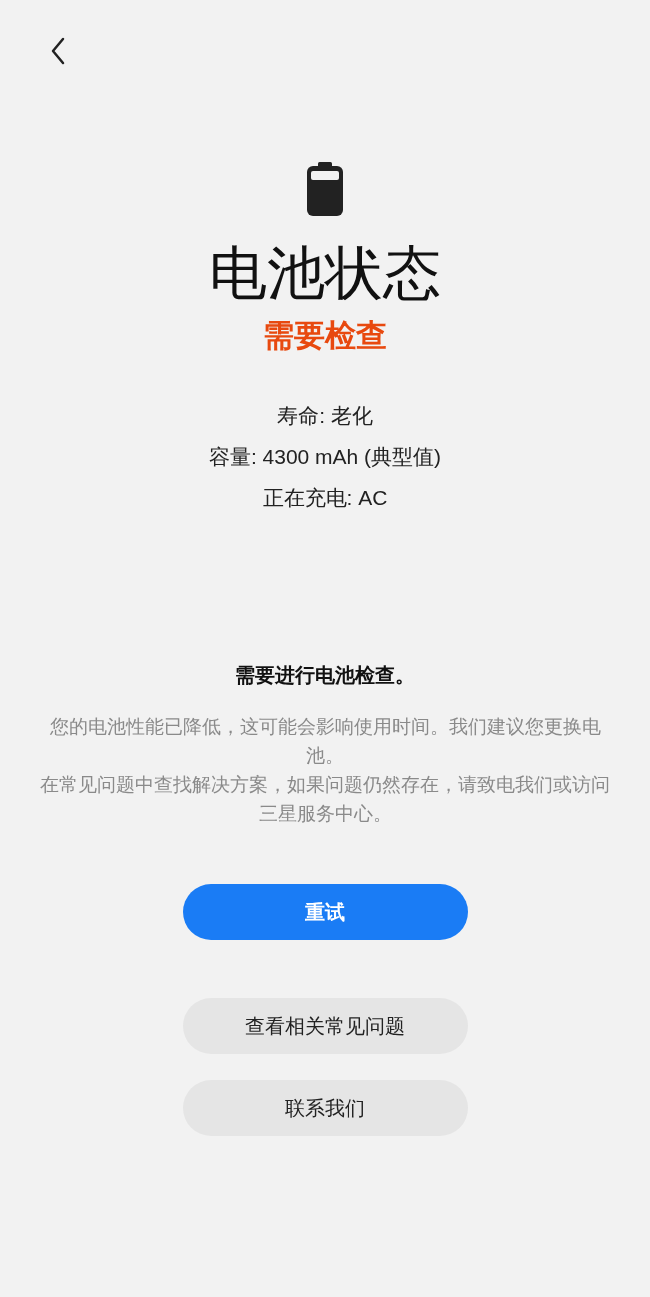 This screenshot has width=650, height=1297. I want to click on retry-button: 重试, so click(325, 912).